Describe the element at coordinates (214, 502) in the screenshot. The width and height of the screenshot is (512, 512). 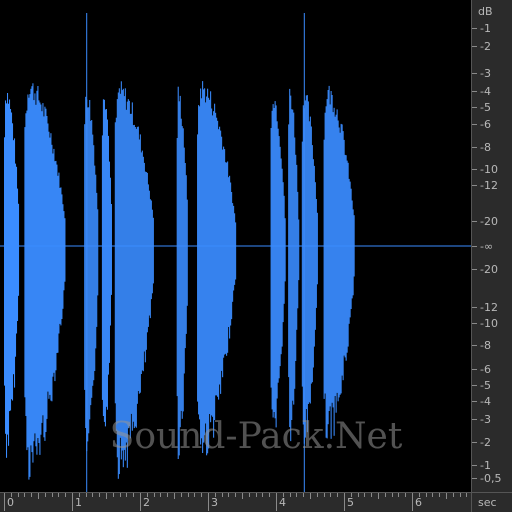
I see `time-tick-label: 3` at that location.